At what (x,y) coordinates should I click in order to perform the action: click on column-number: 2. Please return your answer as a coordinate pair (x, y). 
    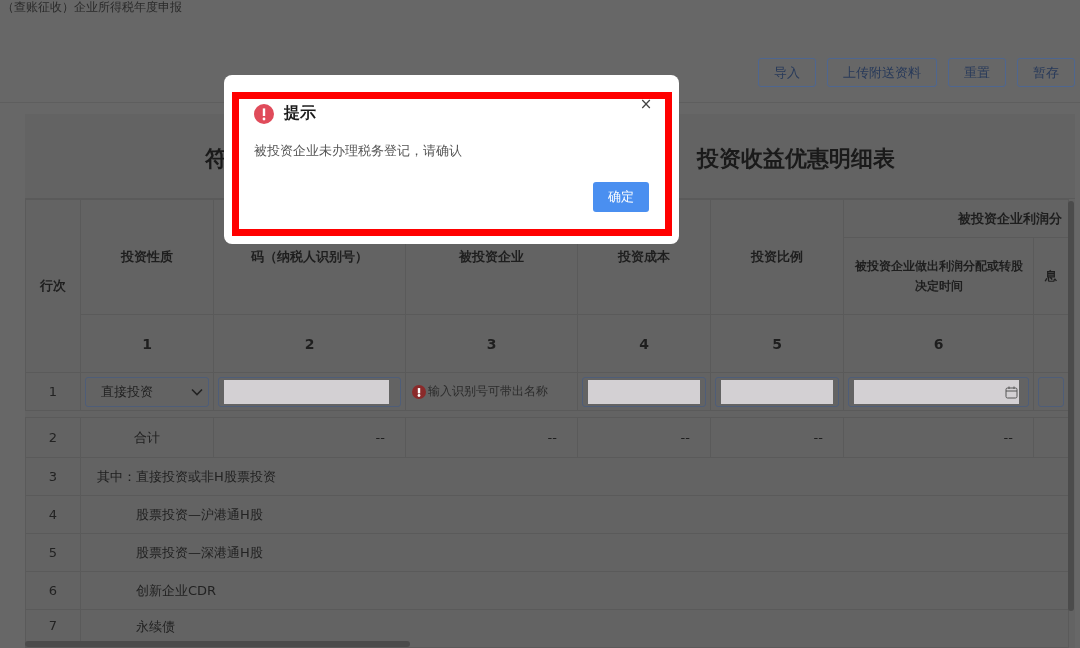
    Looking at the image, I should click on (309, 343).